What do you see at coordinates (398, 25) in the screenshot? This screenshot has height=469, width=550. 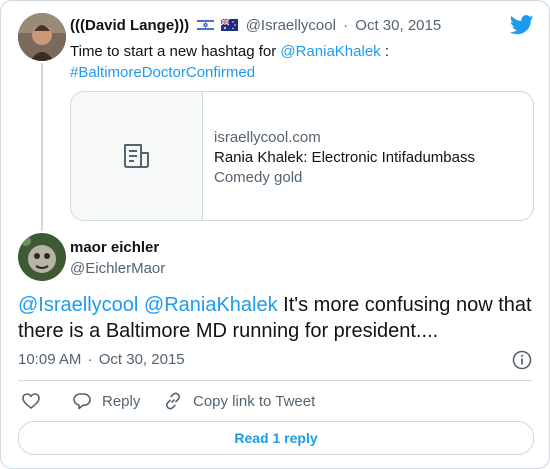 I see `parent-tweet-date: Oct 30, 2015` at bounding box center [398, 25].